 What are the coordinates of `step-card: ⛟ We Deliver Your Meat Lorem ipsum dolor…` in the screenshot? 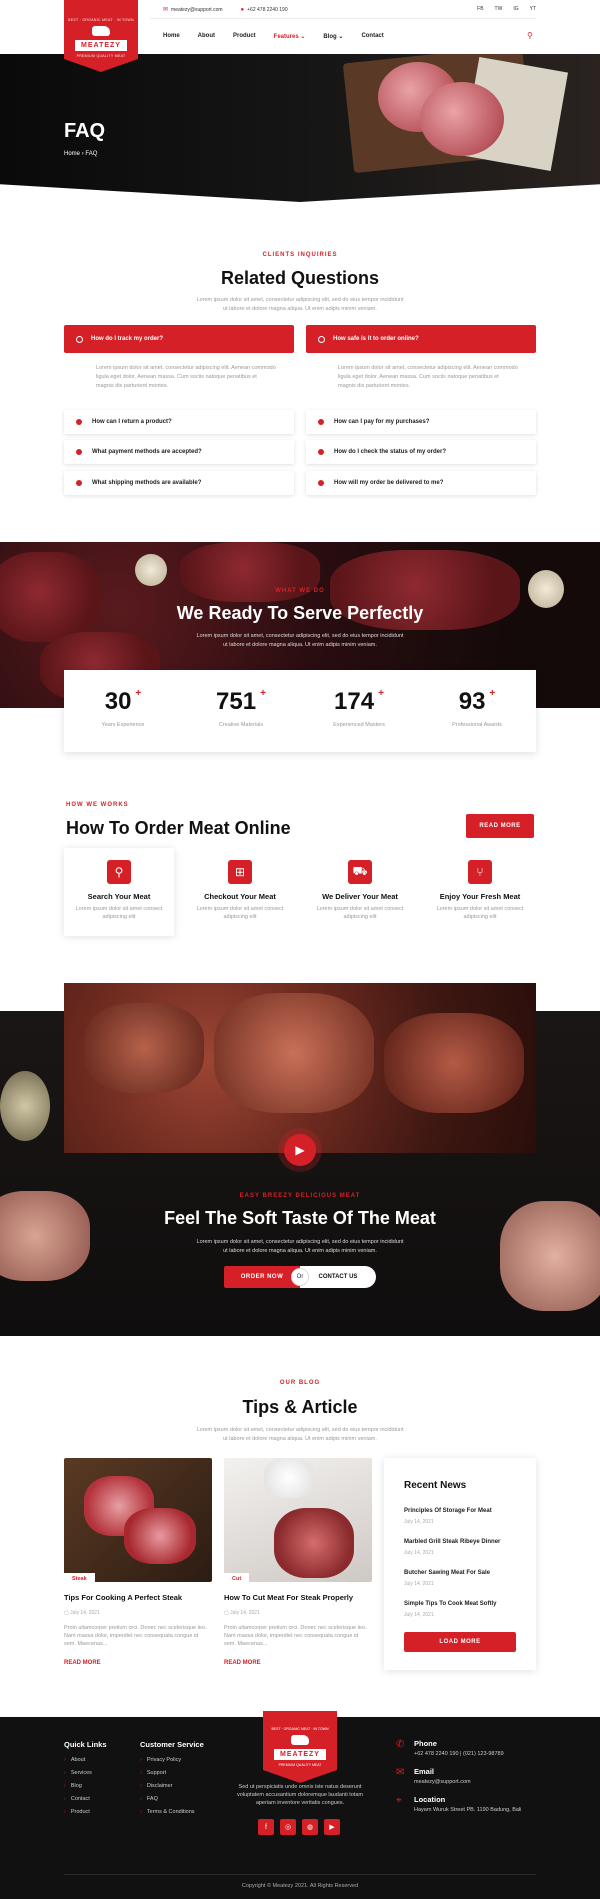 It's located at (360, 892).